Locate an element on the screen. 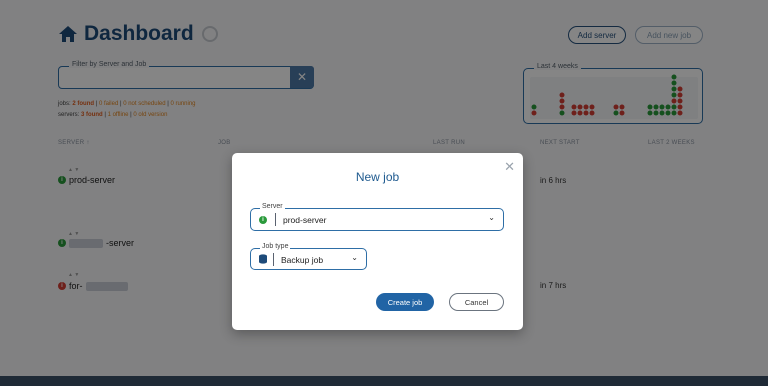  job-type-select: Job type Backup job ⌄ is located at coordinates (308, 256).